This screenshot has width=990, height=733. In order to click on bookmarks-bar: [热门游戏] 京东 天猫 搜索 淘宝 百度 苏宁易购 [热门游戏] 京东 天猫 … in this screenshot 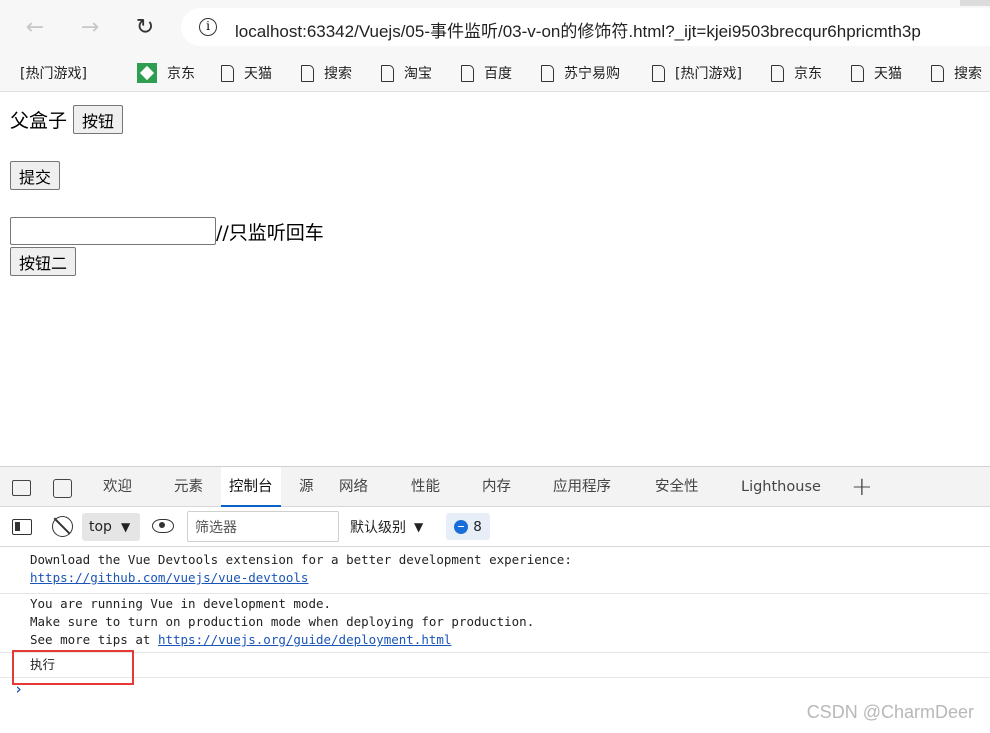, I will do `click(495, 73)`.